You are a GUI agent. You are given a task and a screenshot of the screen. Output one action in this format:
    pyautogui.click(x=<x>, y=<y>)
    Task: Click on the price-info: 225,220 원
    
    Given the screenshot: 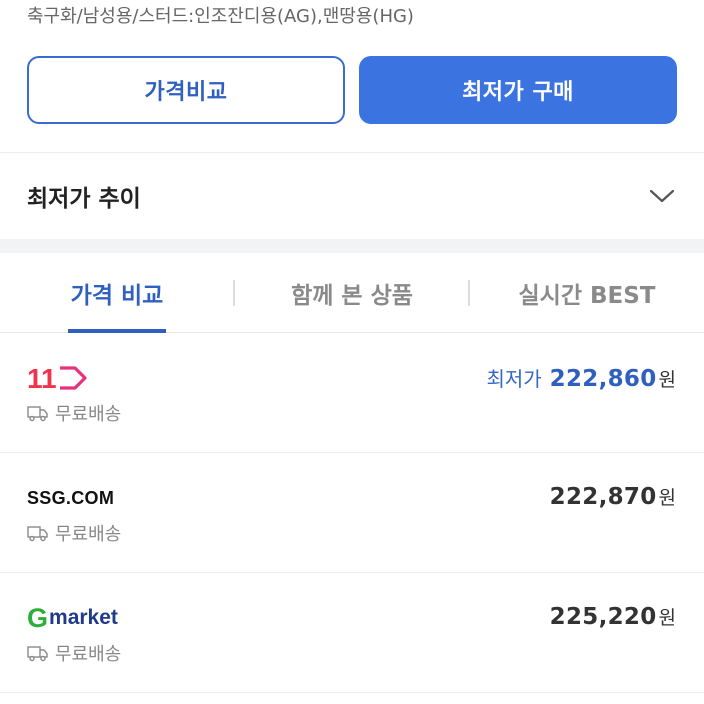 What is the action you would take?
    pyautogui.click(x=613, y=616)
    